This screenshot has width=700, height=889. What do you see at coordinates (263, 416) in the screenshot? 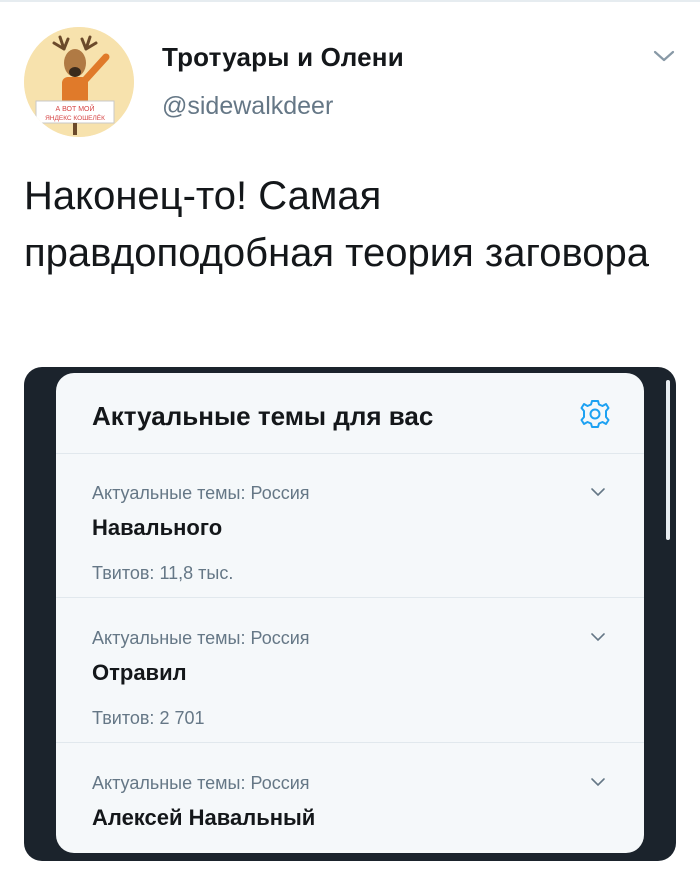
I see `trends-title: Актуальные темы для вас` at bounding box center [263, 416].